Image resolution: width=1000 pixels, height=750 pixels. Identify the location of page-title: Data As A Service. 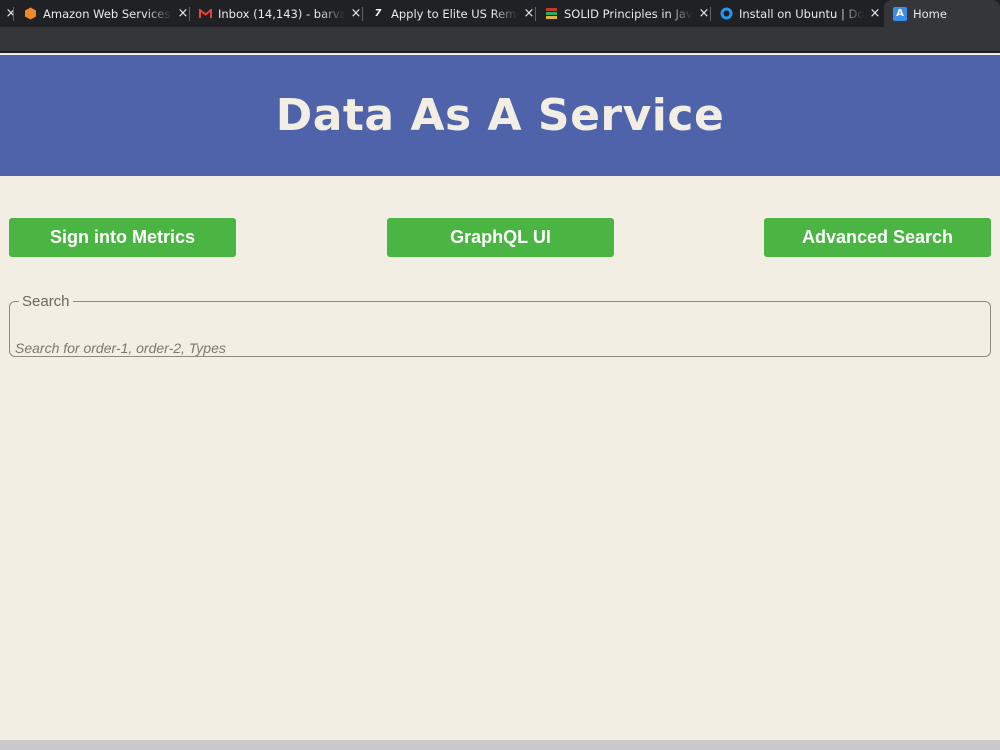
(500, 115).